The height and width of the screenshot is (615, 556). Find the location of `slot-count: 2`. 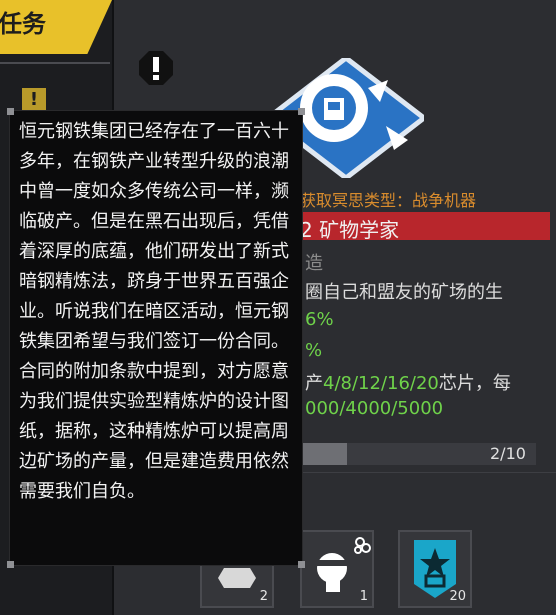

slot-count: 2 is located at coordinates (263, 596).